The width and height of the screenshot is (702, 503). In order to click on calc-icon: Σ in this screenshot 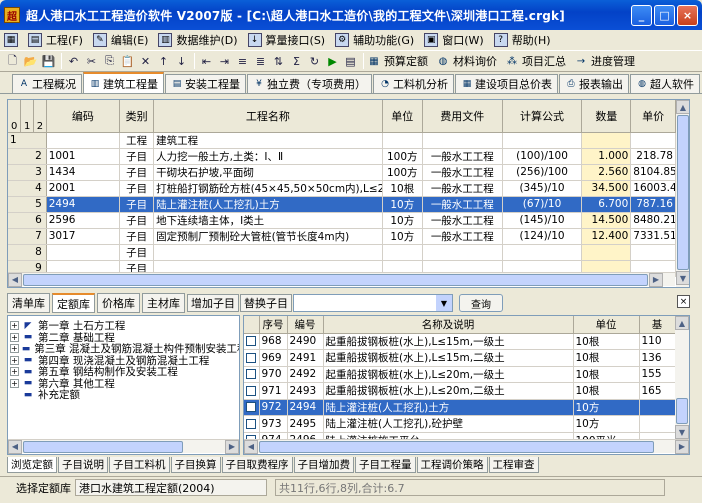, I will do `click(296, 61)`.